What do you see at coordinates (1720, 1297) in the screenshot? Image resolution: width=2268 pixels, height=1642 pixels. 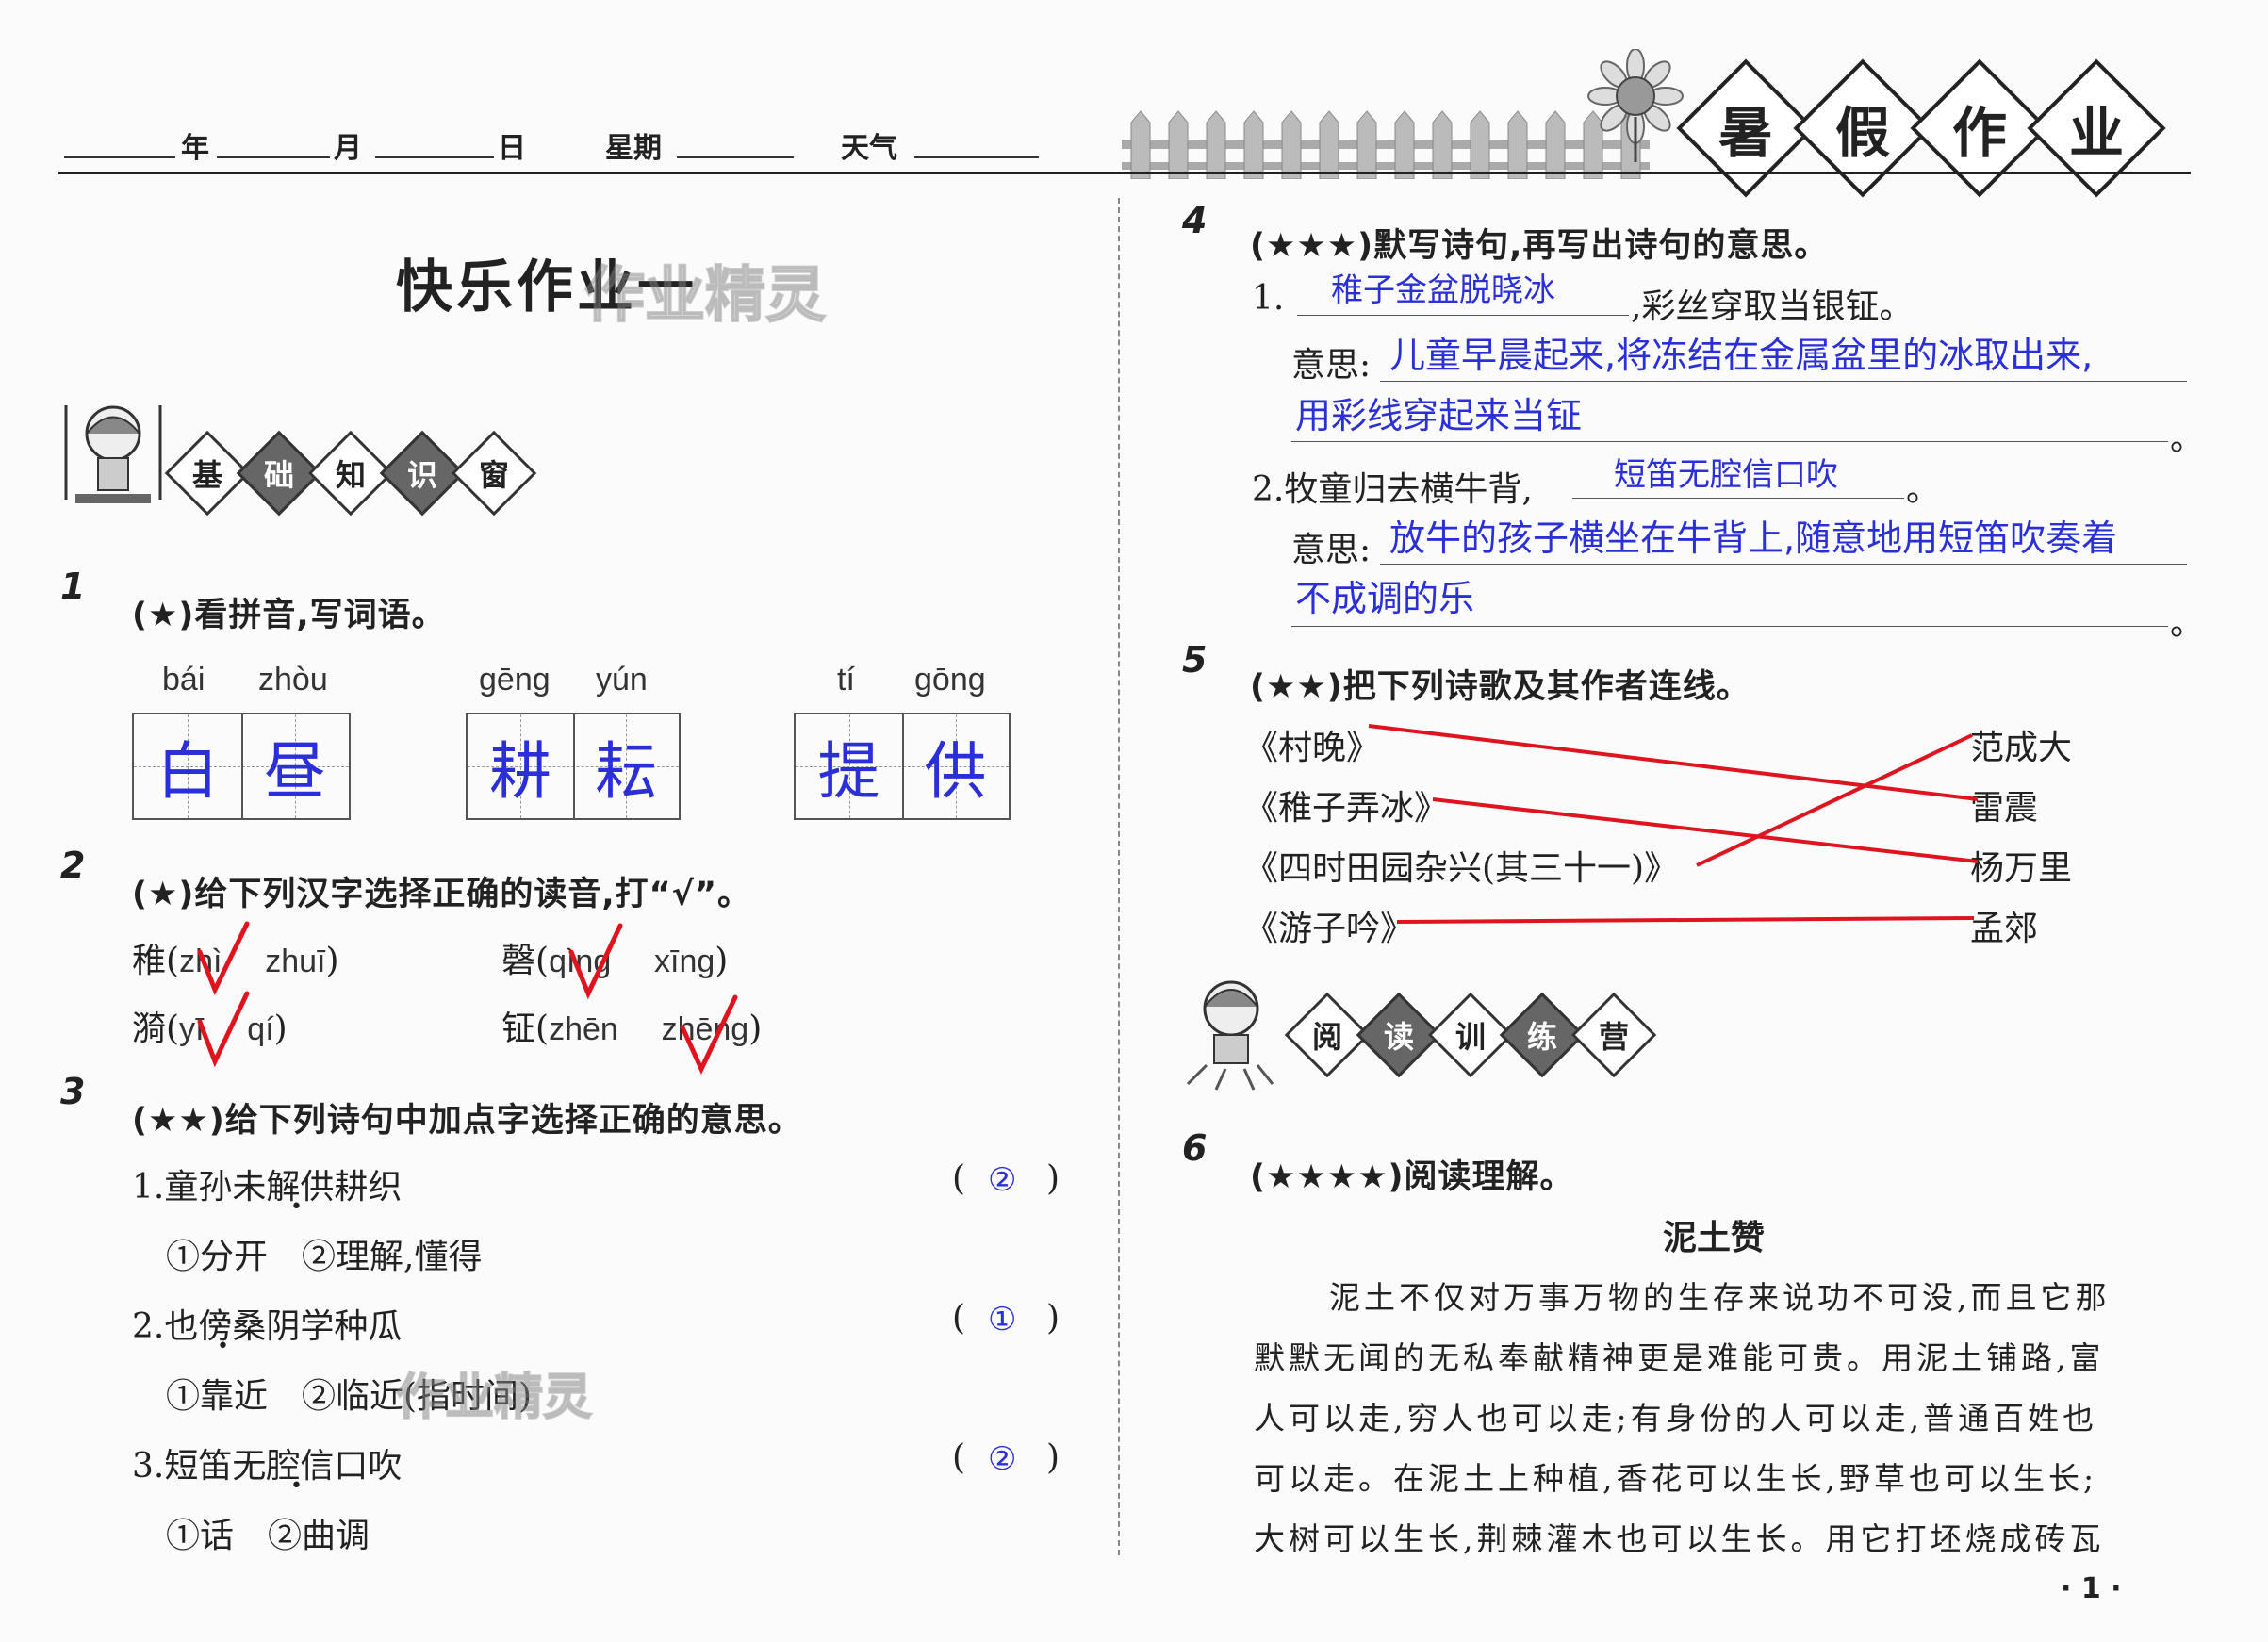 I see `passage-line: 泥土不仅对万事万物的生存来说功不可没,而且它那` at bounding box center [1720, 1297].